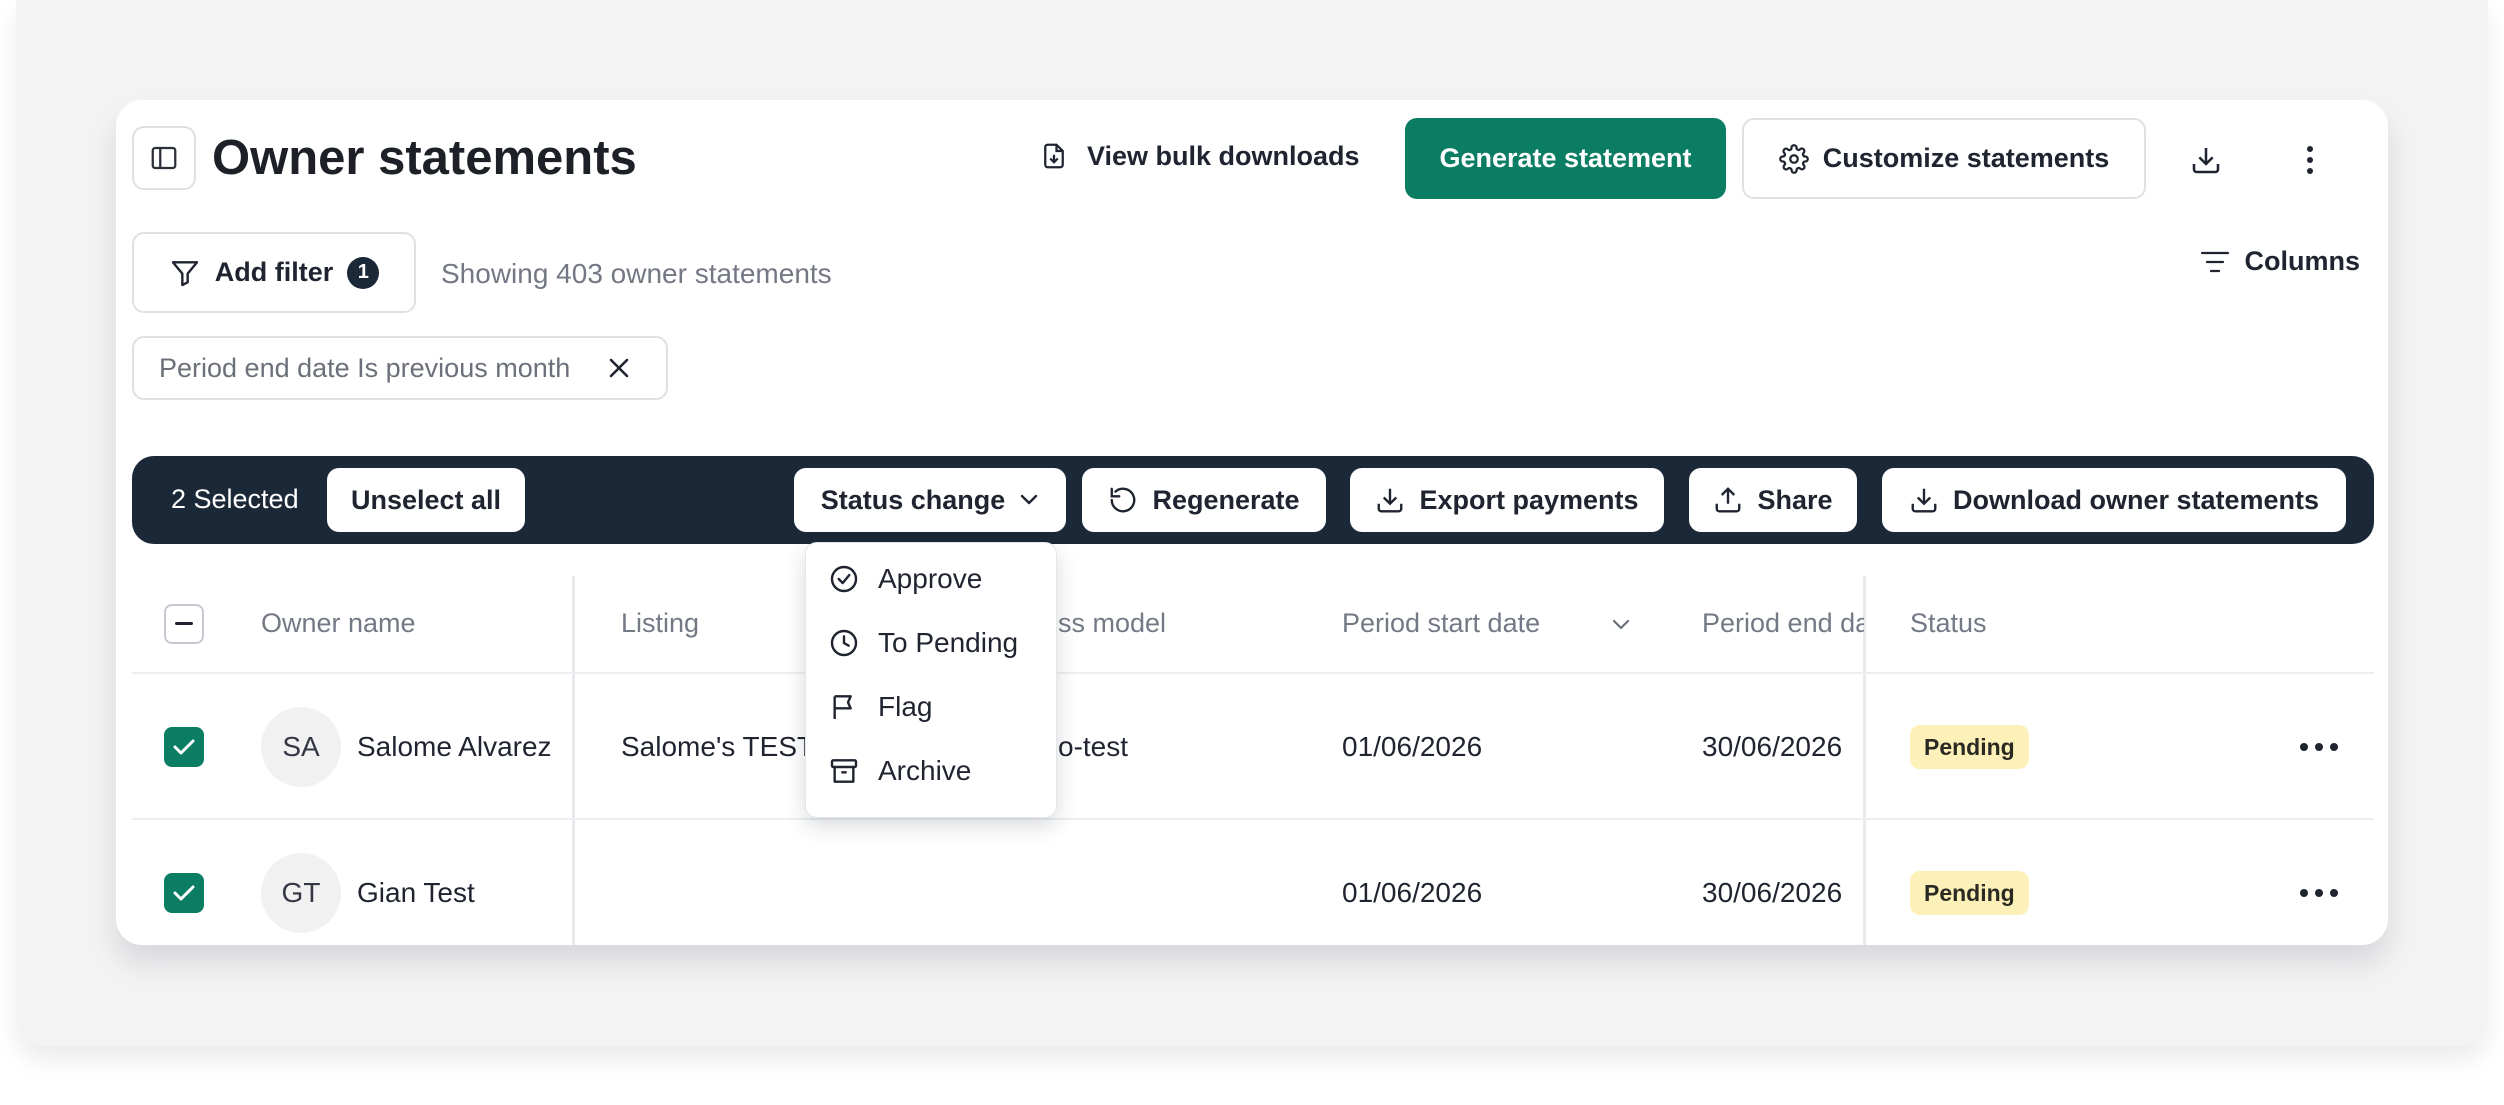 This screenshot has height=1105, width=2504. What do you see at coordinates (185, 273) in the screenshot?
I see `filter-funnel-icon` at bounding box center [185, 273].